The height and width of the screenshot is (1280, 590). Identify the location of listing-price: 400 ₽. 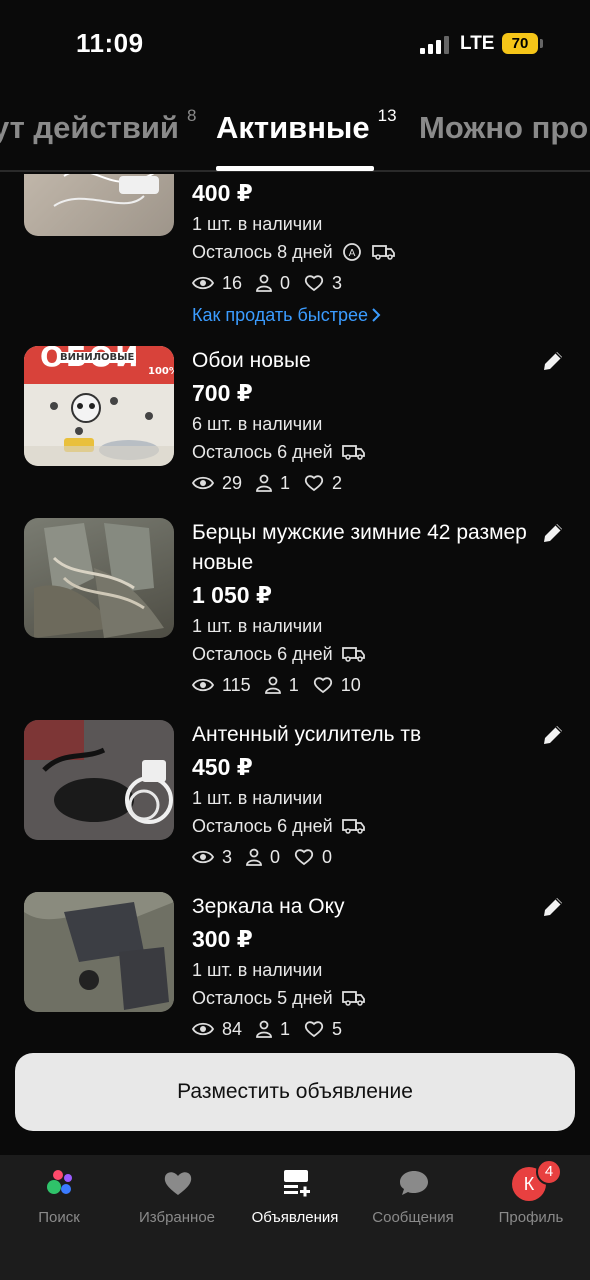
(222, 193).